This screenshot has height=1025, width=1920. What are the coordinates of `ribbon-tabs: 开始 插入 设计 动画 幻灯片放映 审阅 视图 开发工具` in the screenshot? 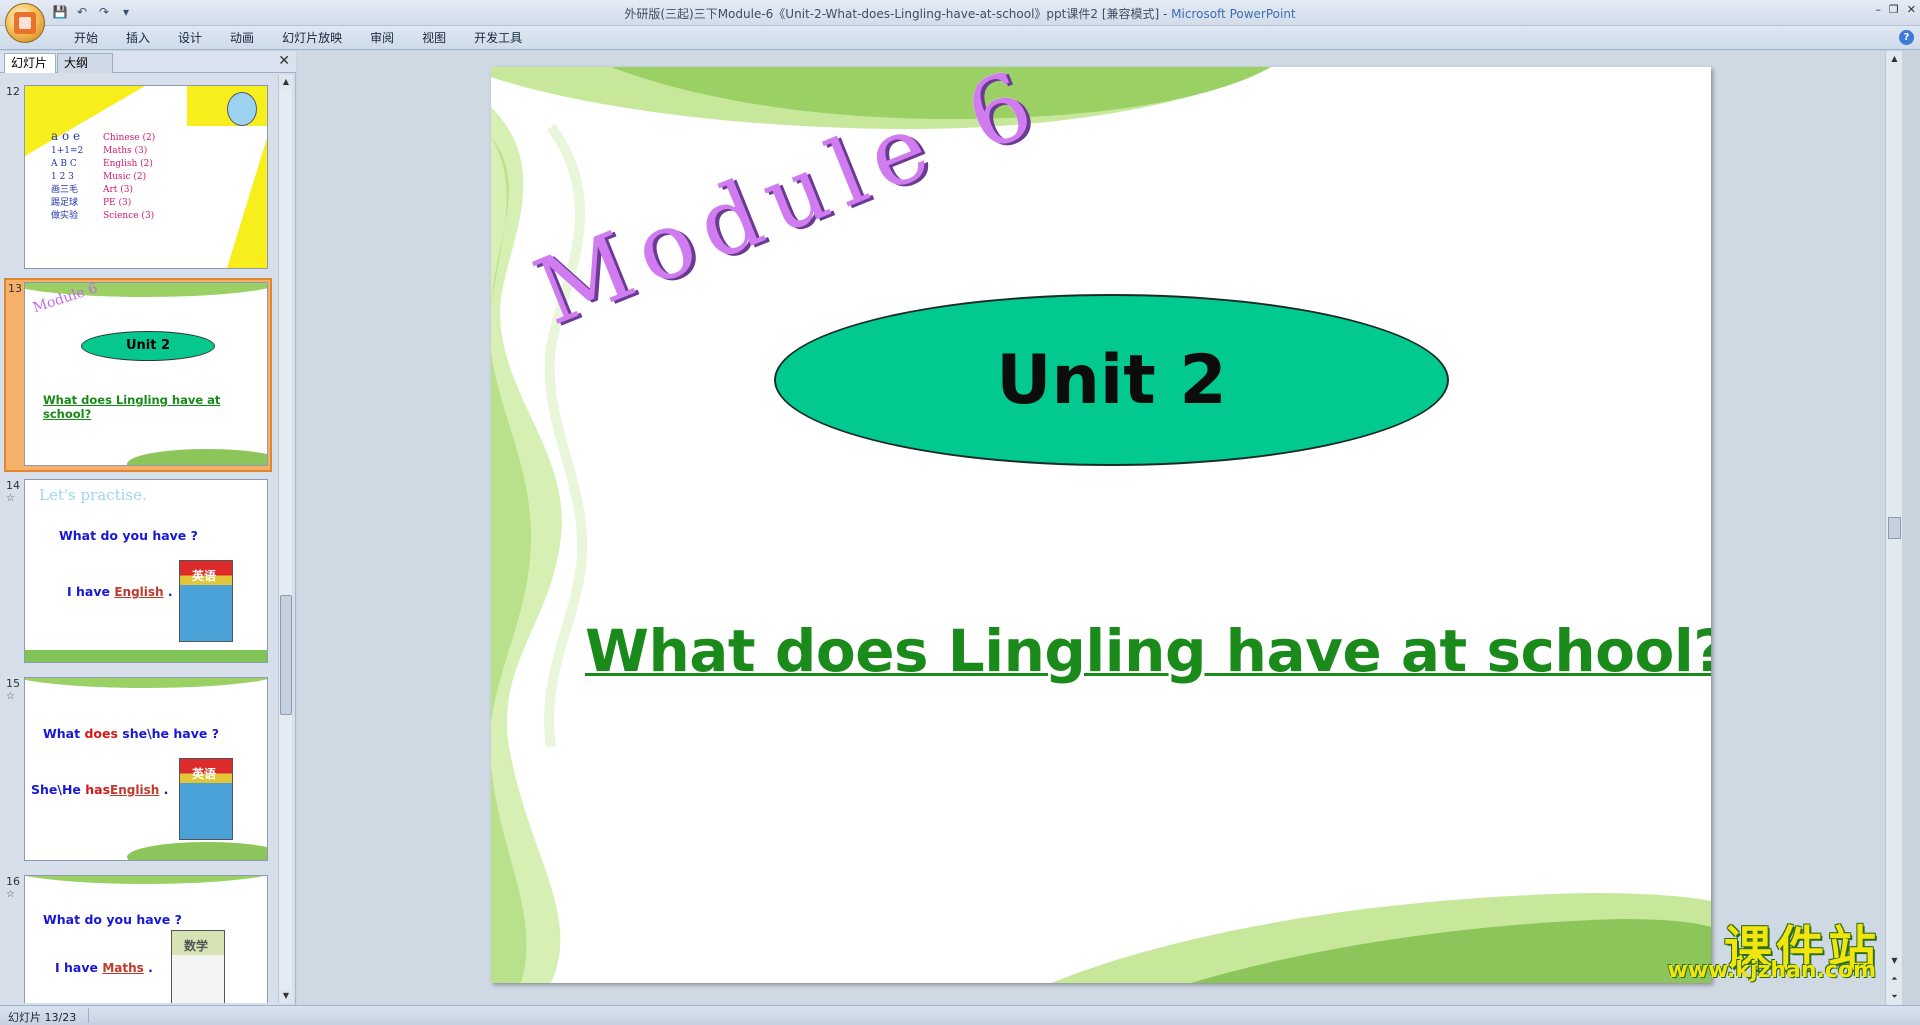 It's located at (298, 38).